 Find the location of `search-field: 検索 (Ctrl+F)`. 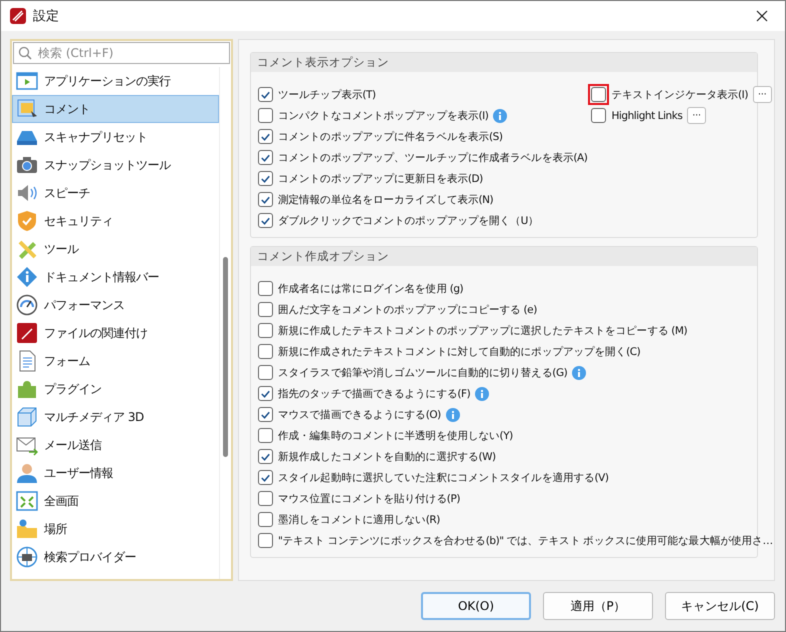

search-field: 検索 (Ctrl+F) is located at coordinates (121, 53).